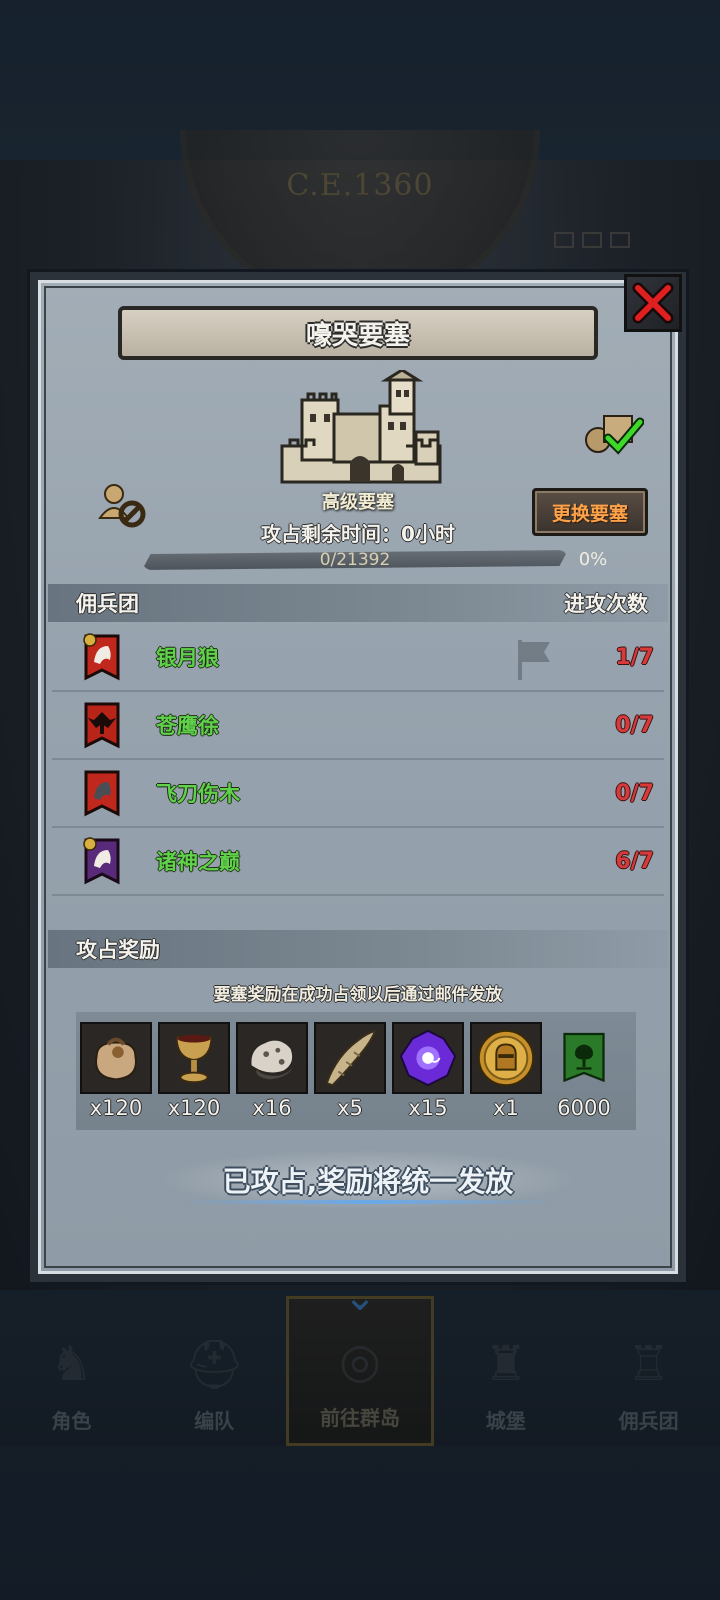  I want to click on mercenary-name: 银月狼, so click(187, 658).